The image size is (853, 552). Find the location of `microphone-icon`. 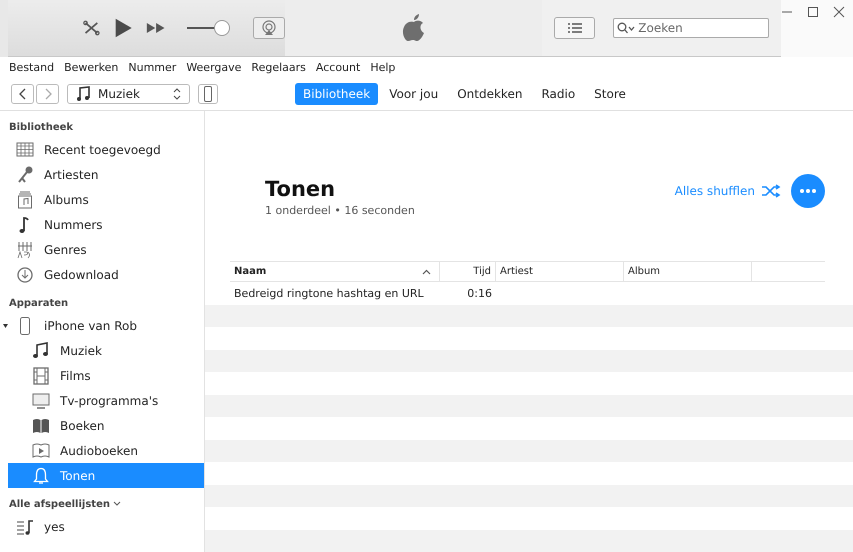

microphone-icon is located at coordinates (25, 175).